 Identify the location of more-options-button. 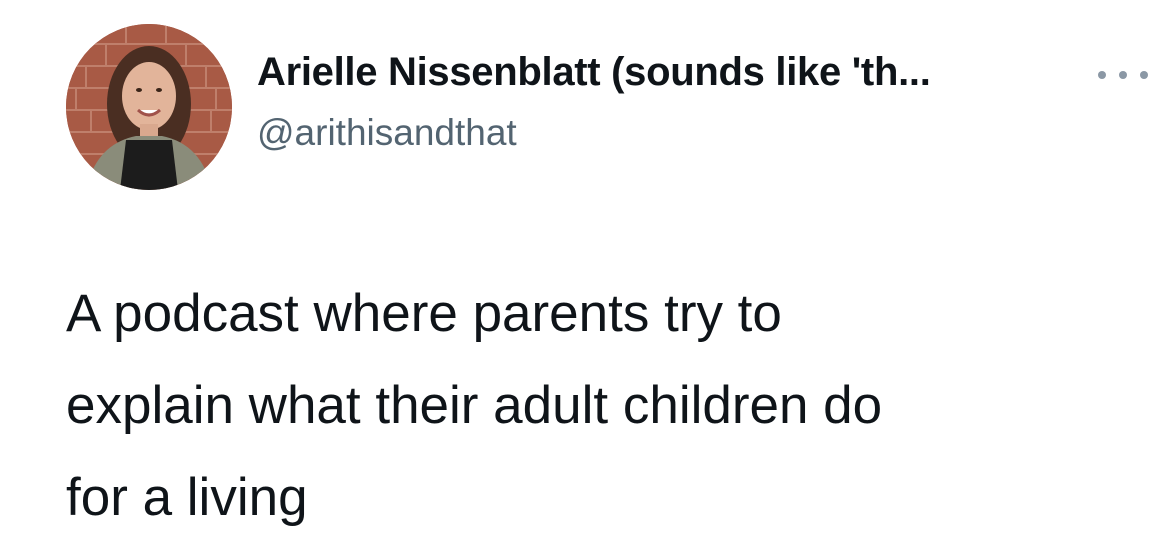
(1123, 75).